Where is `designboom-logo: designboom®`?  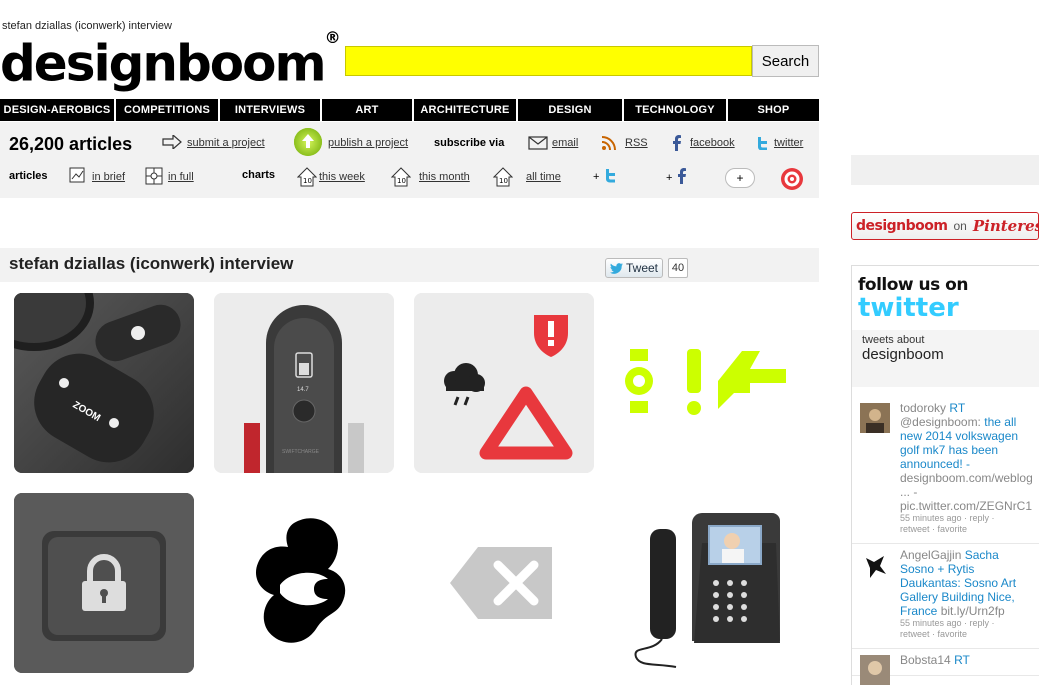 designboom-logo: designboom® is located at coordinates (170, 60).